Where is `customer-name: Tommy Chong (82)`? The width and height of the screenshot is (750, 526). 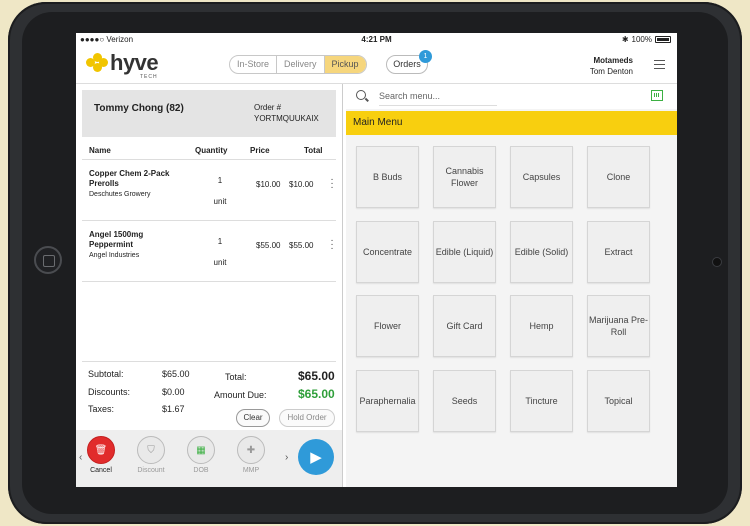 customer-name: Tommy Chong (82) is located at coordinates (139, 108).